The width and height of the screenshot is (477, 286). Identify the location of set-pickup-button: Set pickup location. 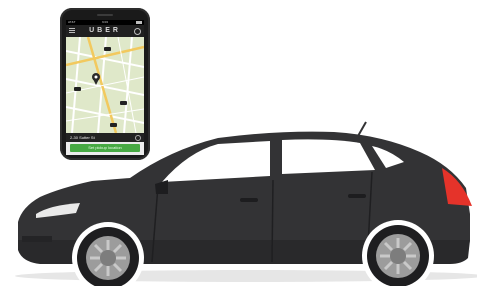
(105, 148).